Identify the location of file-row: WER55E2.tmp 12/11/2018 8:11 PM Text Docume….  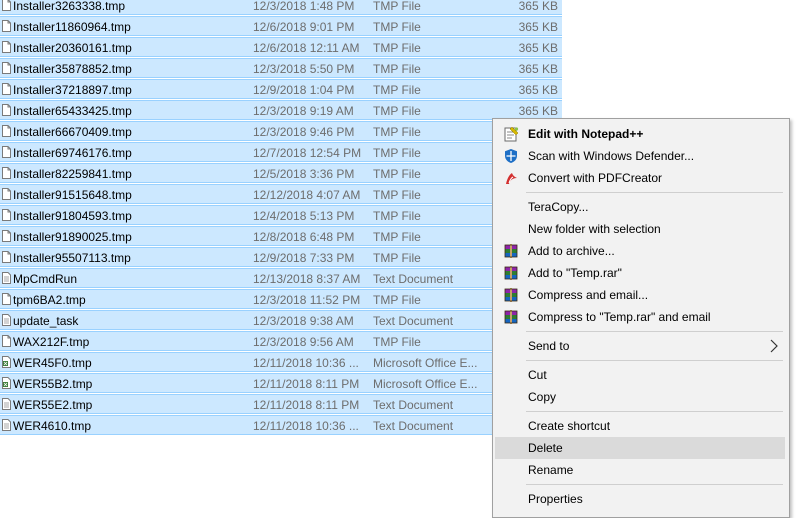
(281, 404).